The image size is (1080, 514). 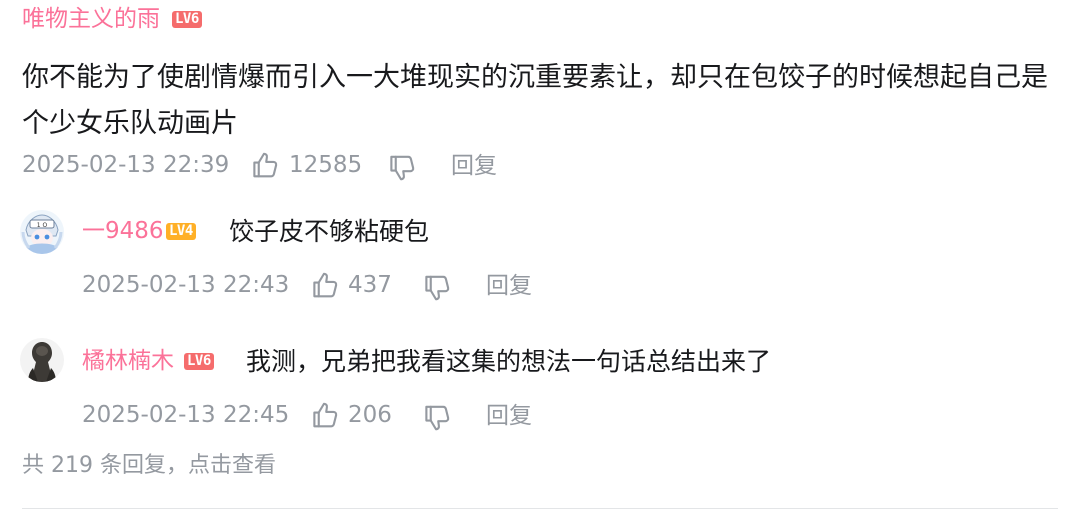 I want to click on main-comment-timestamp: 2025-02-13 22:39, so click(x=126, y=165).